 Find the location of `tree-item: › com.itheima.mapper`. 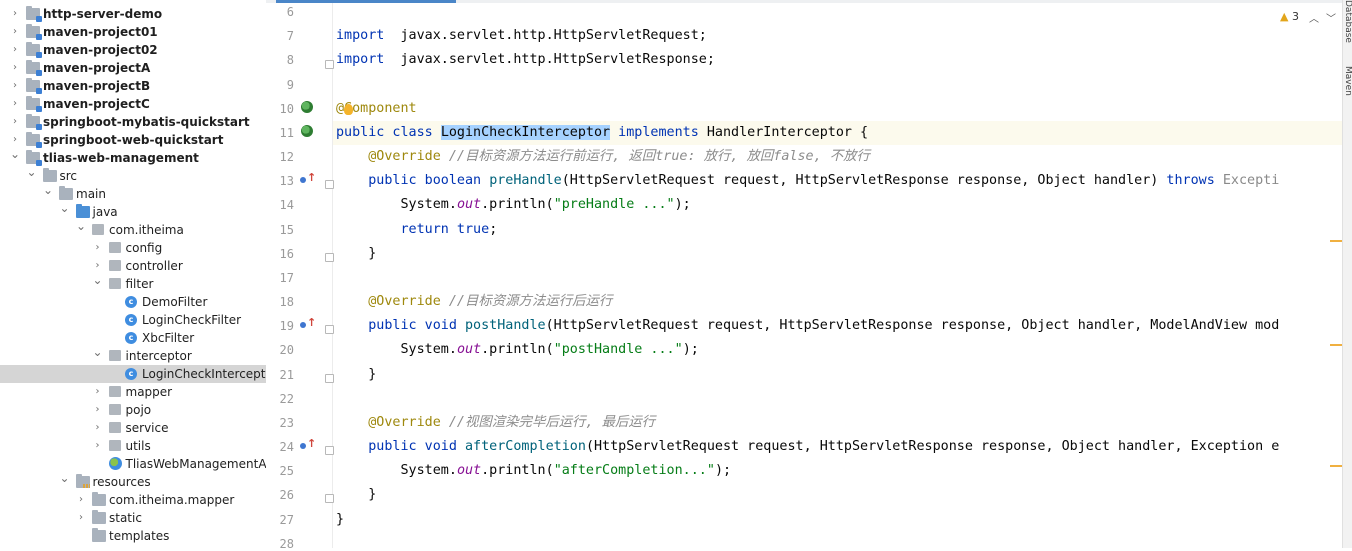

tree-item: › com.itheima.mapper is located at coordinates (133, 500).